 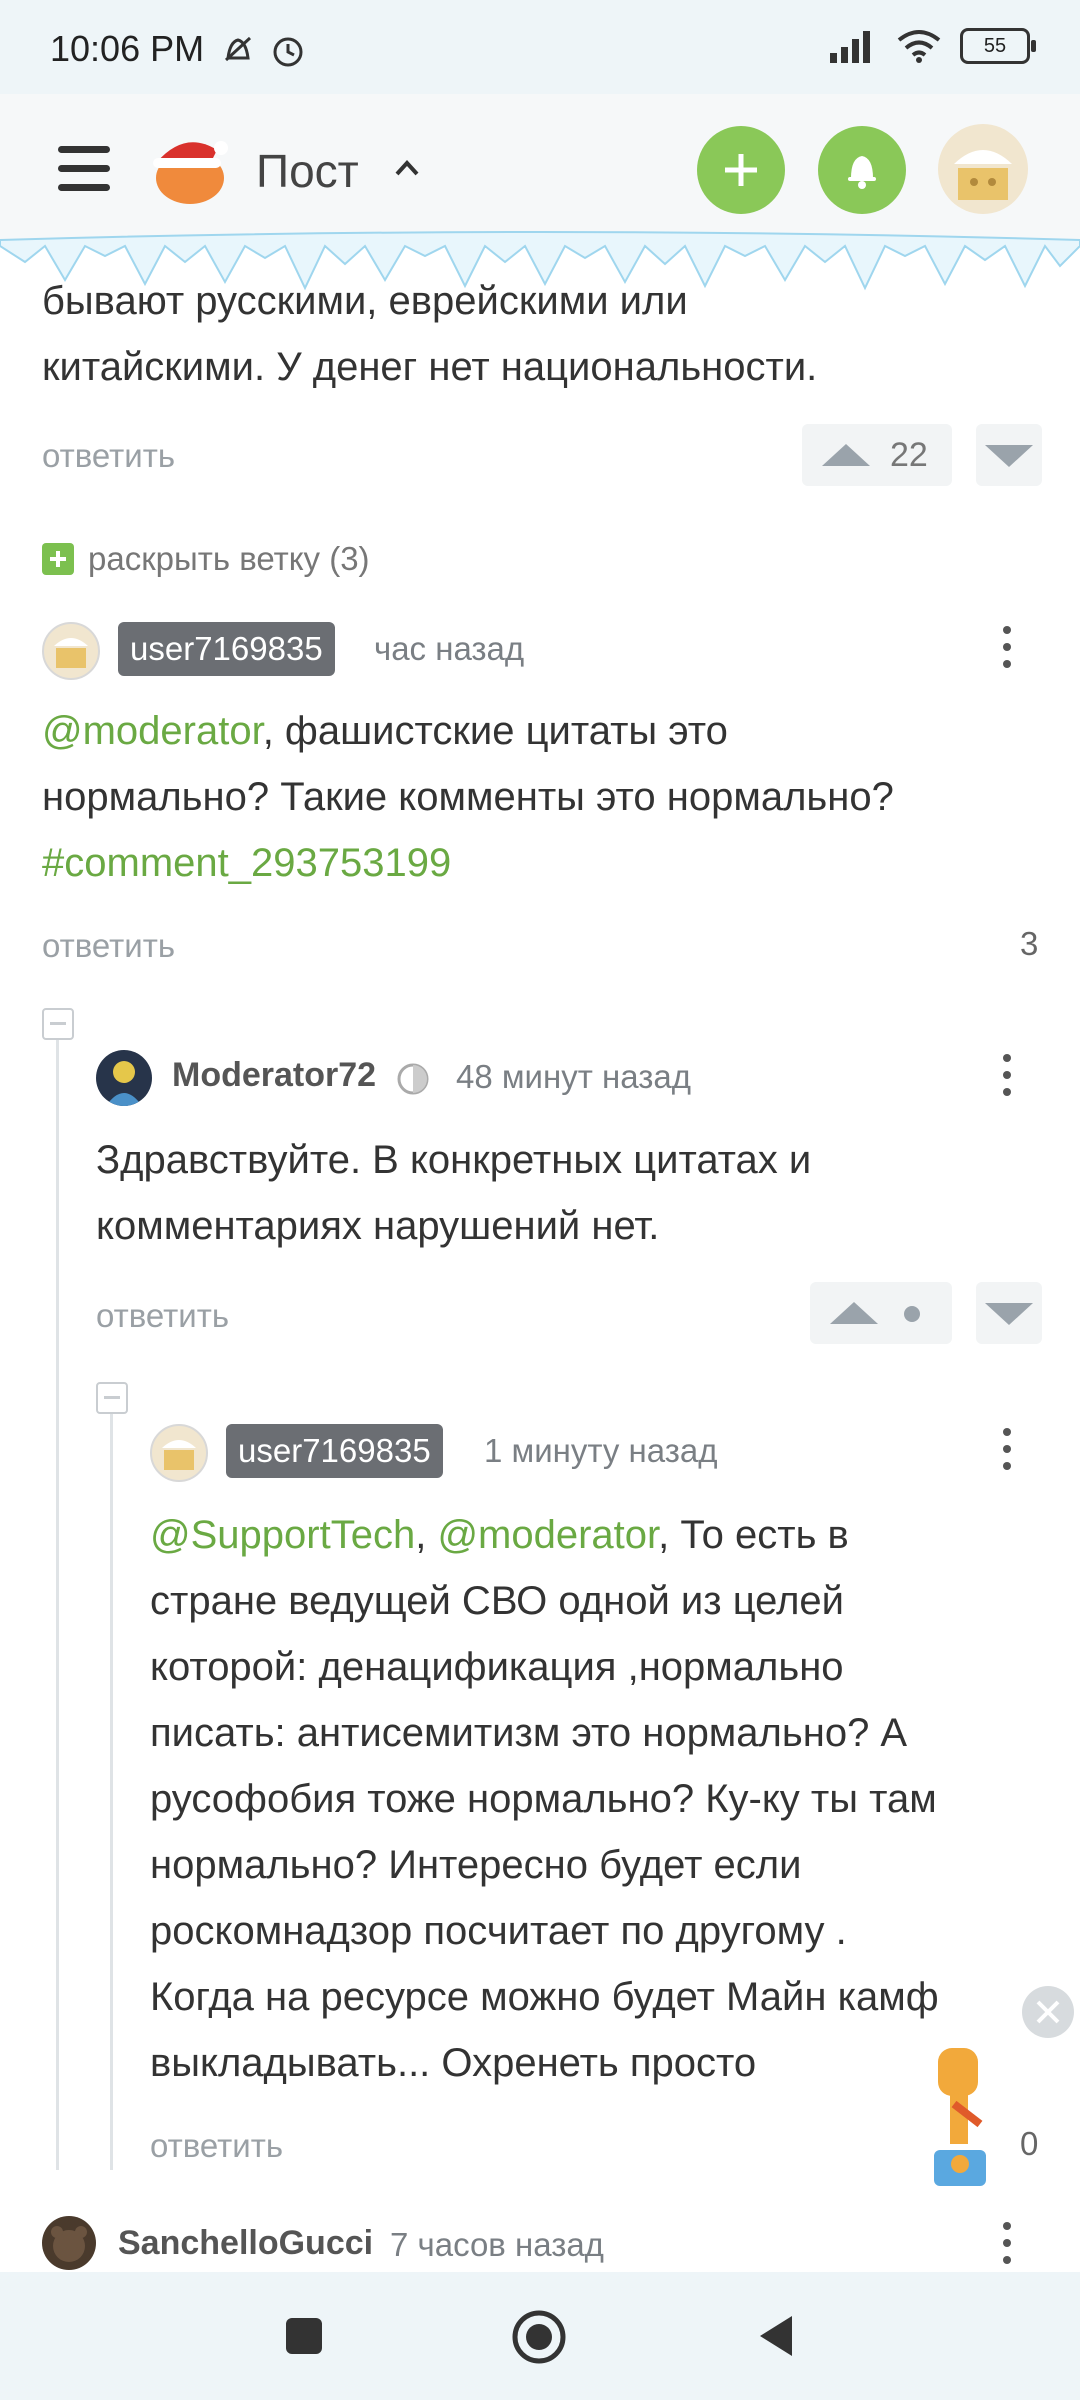 What do you see at coordinates (307, 171) in the screenshot?
I see `page-title: Пост` at bounding box center [307, 171].